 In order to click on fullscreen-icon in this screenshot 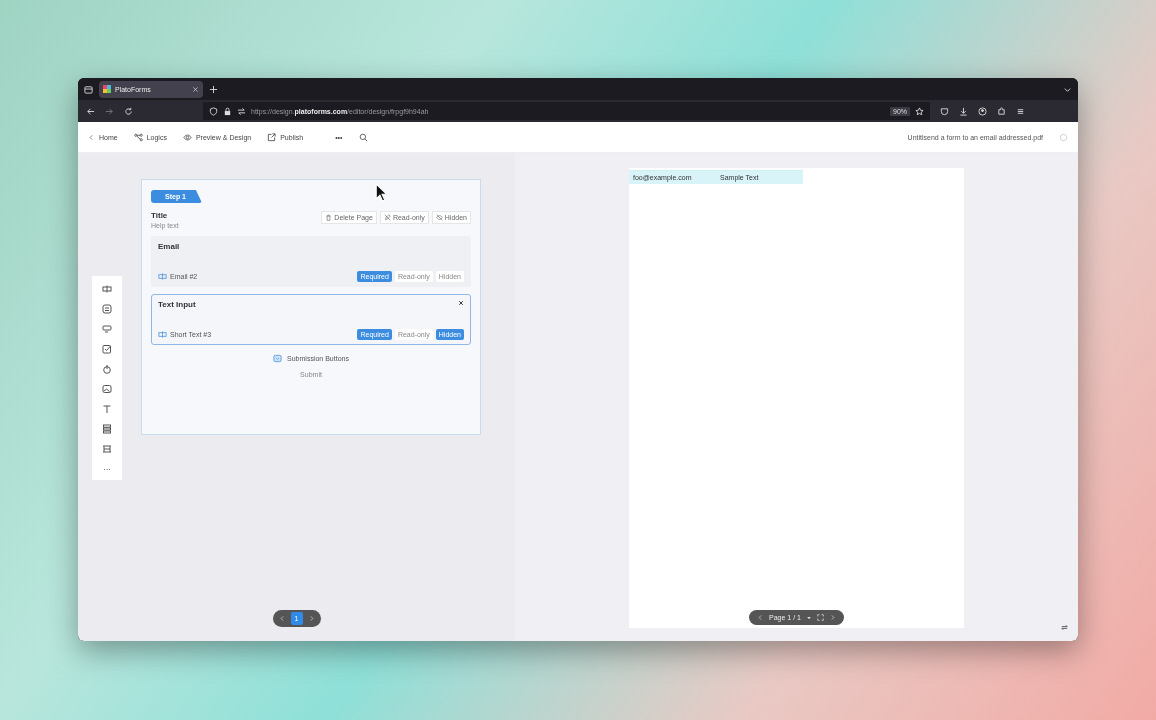, I will do `click(820, 617)`.